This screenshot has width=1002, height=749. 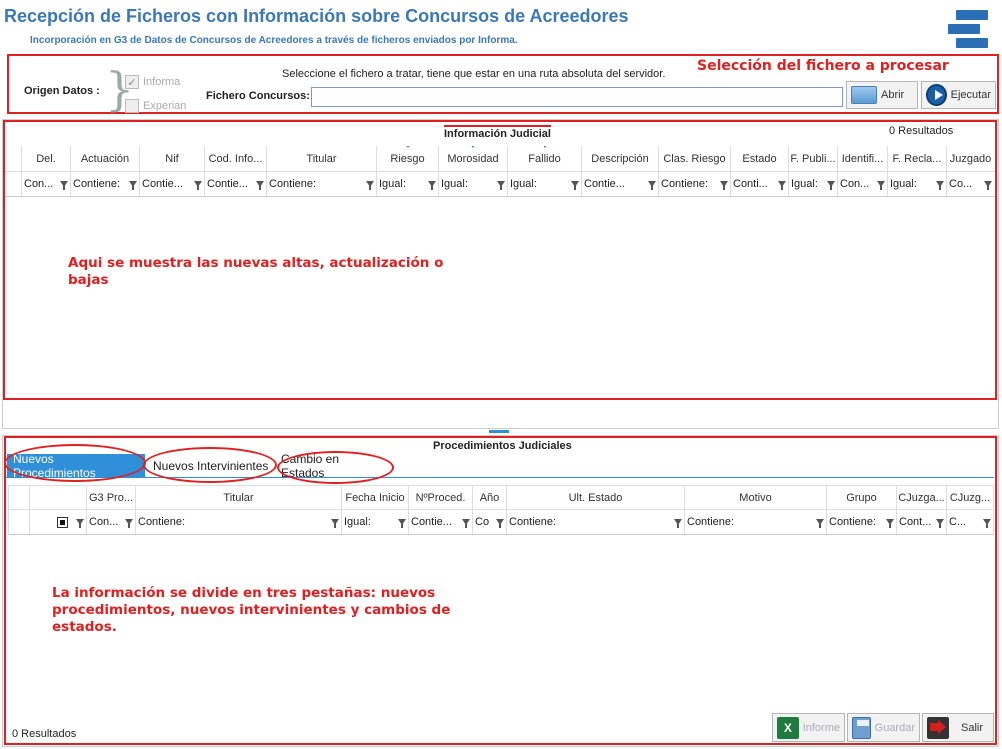 What do you see at coordinates (132, 106) in the screenshot?
I see `checkbox-experian` at bounding box center [132, 106].